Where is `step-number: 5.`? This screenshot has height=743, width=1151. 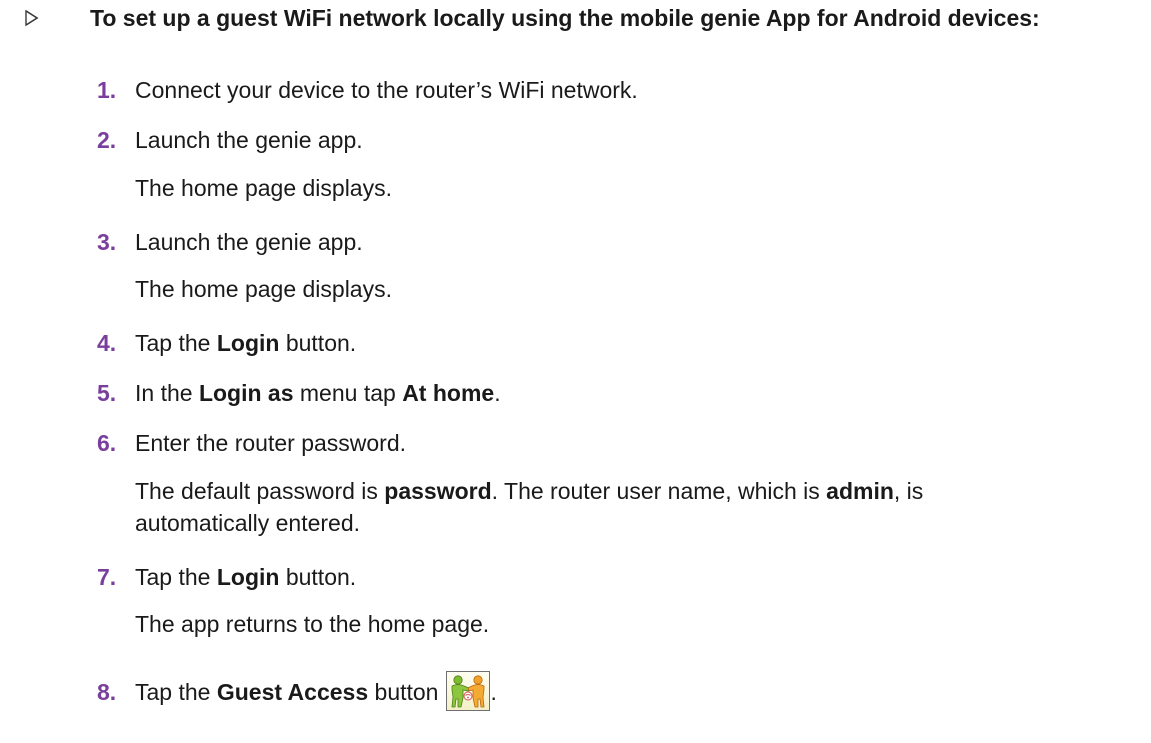
step-number: 5. is located at coordinates (107, 393).